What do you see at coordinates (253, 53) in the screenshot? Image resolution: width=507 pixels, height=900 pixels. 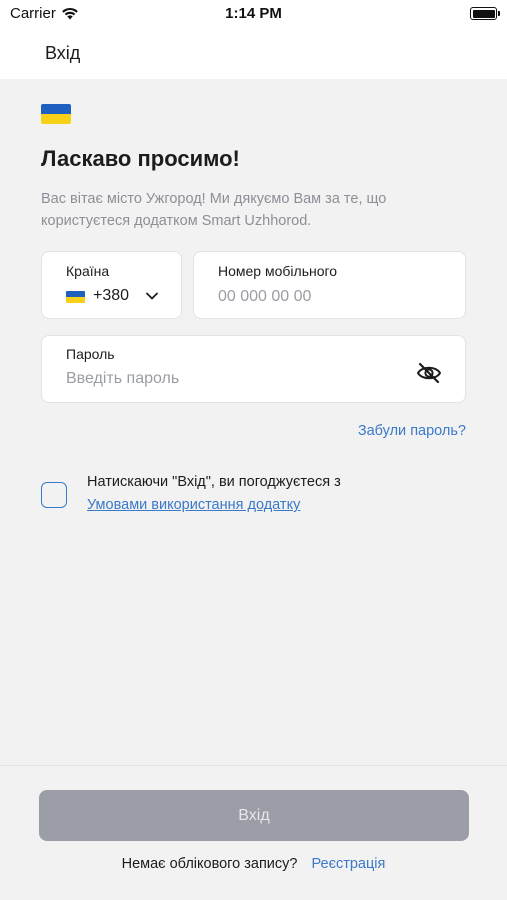 I see `nav-bar: Вхід` at bounding box center [253, 53].